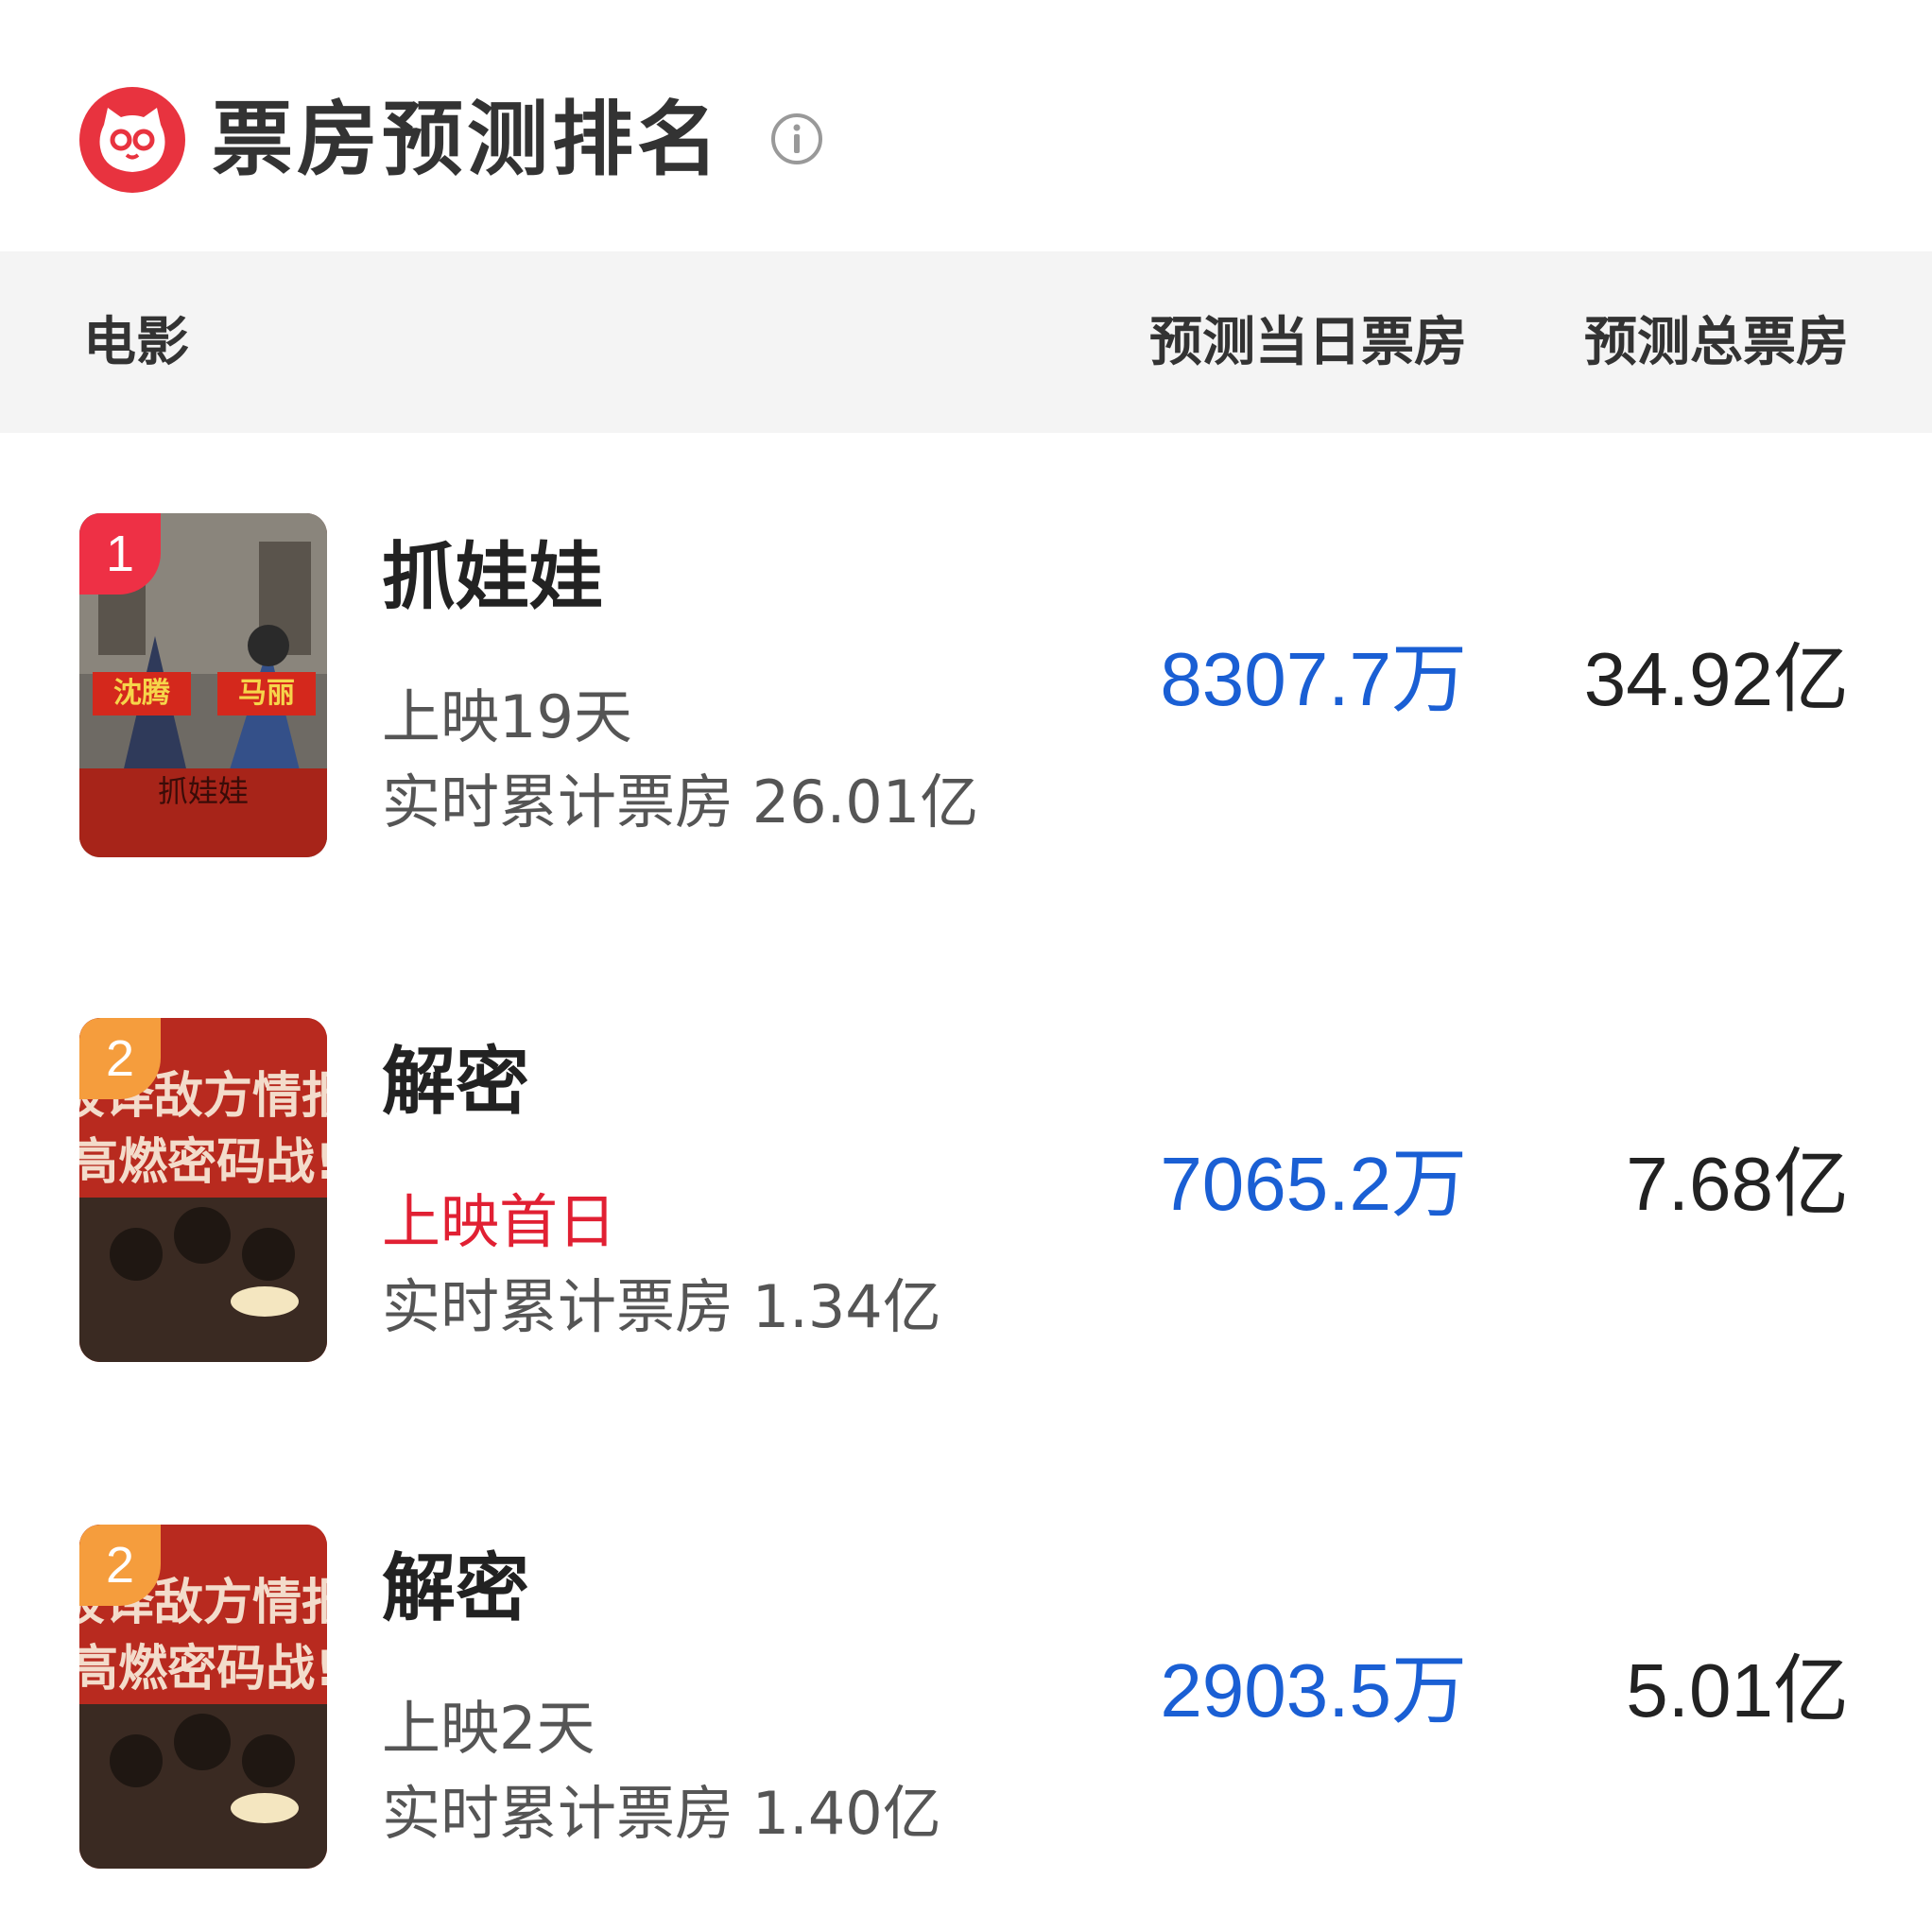  What do you see at coordinates (661, 1813) in the screenshot?
I see `cumulative-box-office: 实时累计票房 1.40亿` at bounding box center [661, 1813].